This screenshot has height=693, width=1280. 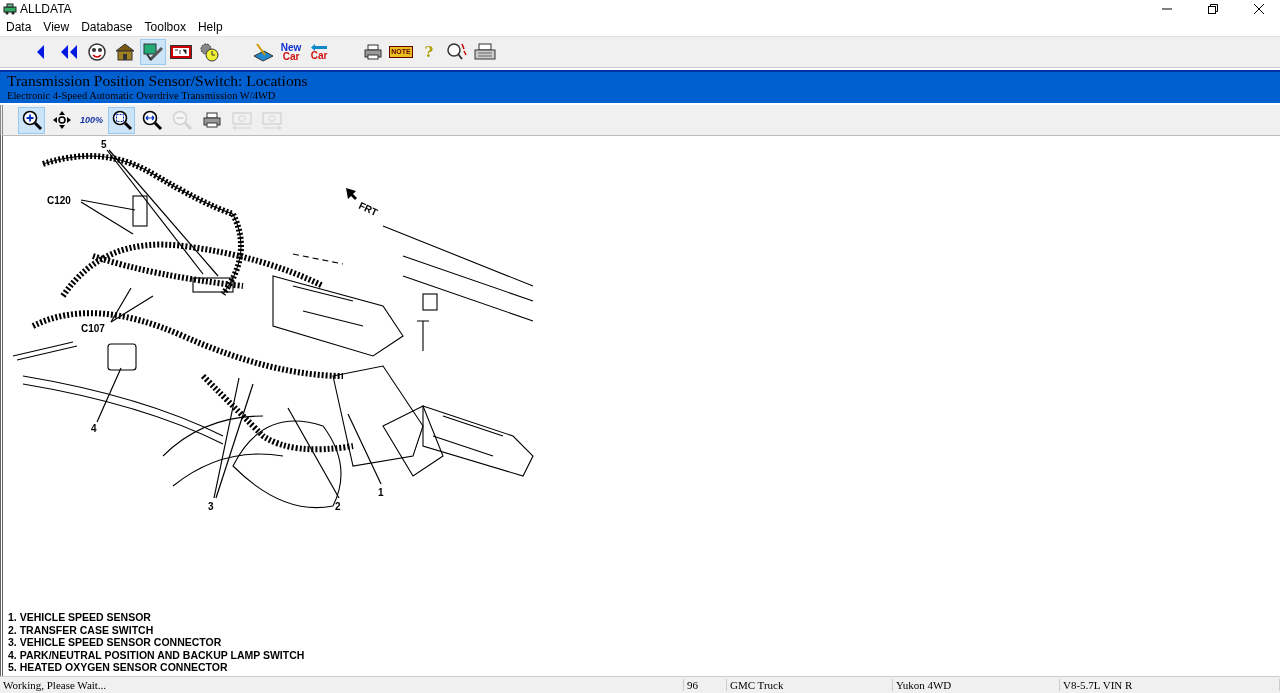 I want to click on callout-label: 5, so click(x=104, y=144).